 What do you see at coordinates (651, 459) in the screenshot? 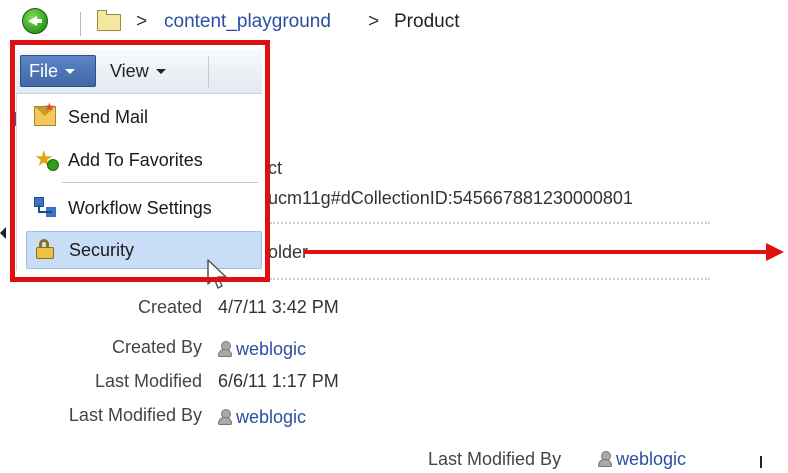
I see `footer-last-modified-by-link: weblogic` at bounding box center [651, 459].